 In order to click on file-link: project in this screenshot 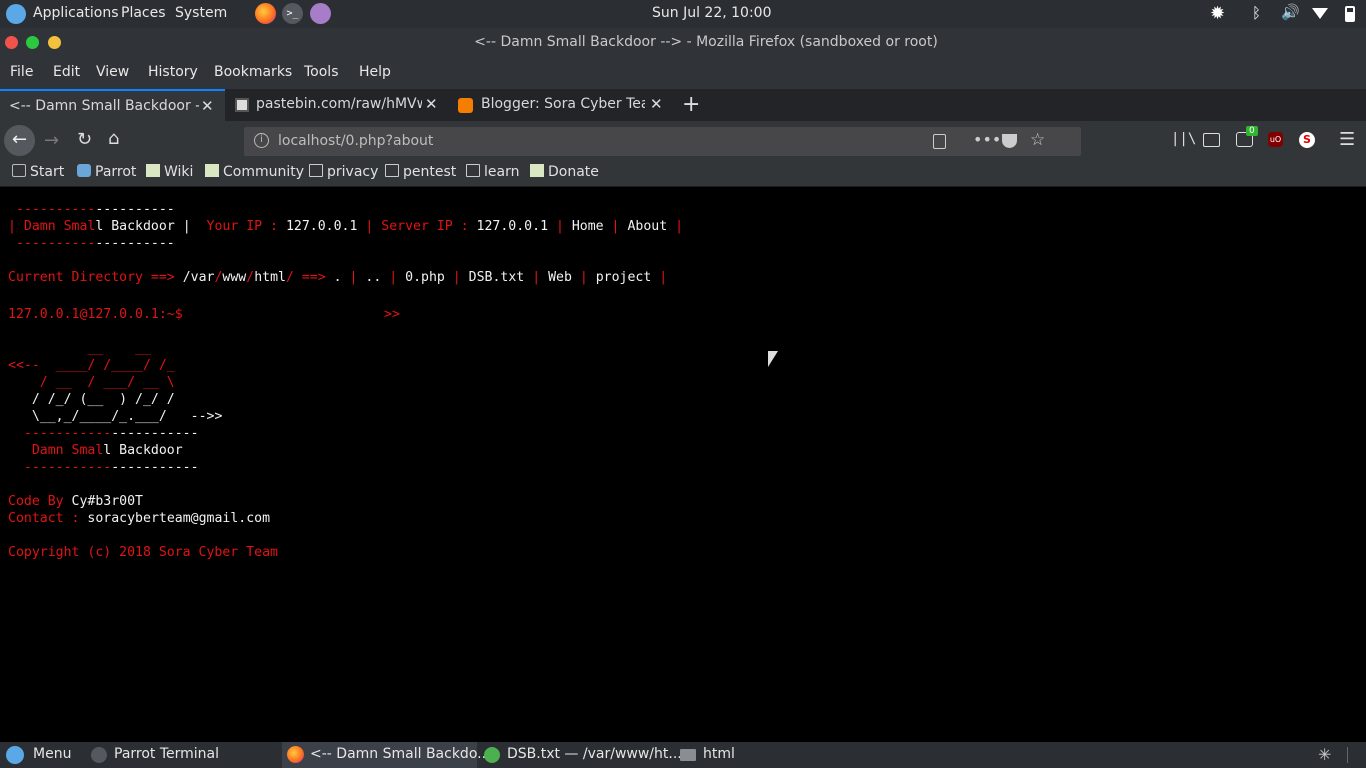, I will do `click(624, 277)`.